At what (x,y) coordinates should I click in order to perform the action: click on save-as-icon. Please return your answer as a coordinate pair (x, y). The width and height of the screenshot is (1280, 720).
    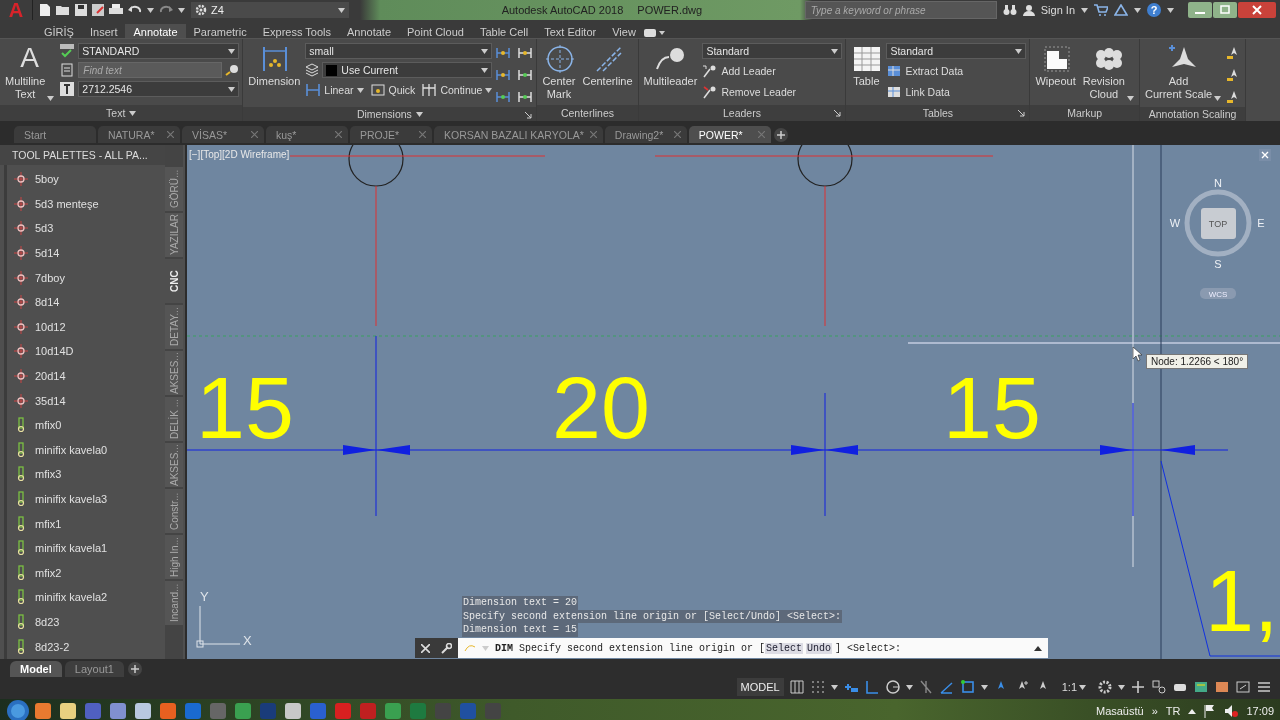
    Looking at the image, I should click on (98, 10).